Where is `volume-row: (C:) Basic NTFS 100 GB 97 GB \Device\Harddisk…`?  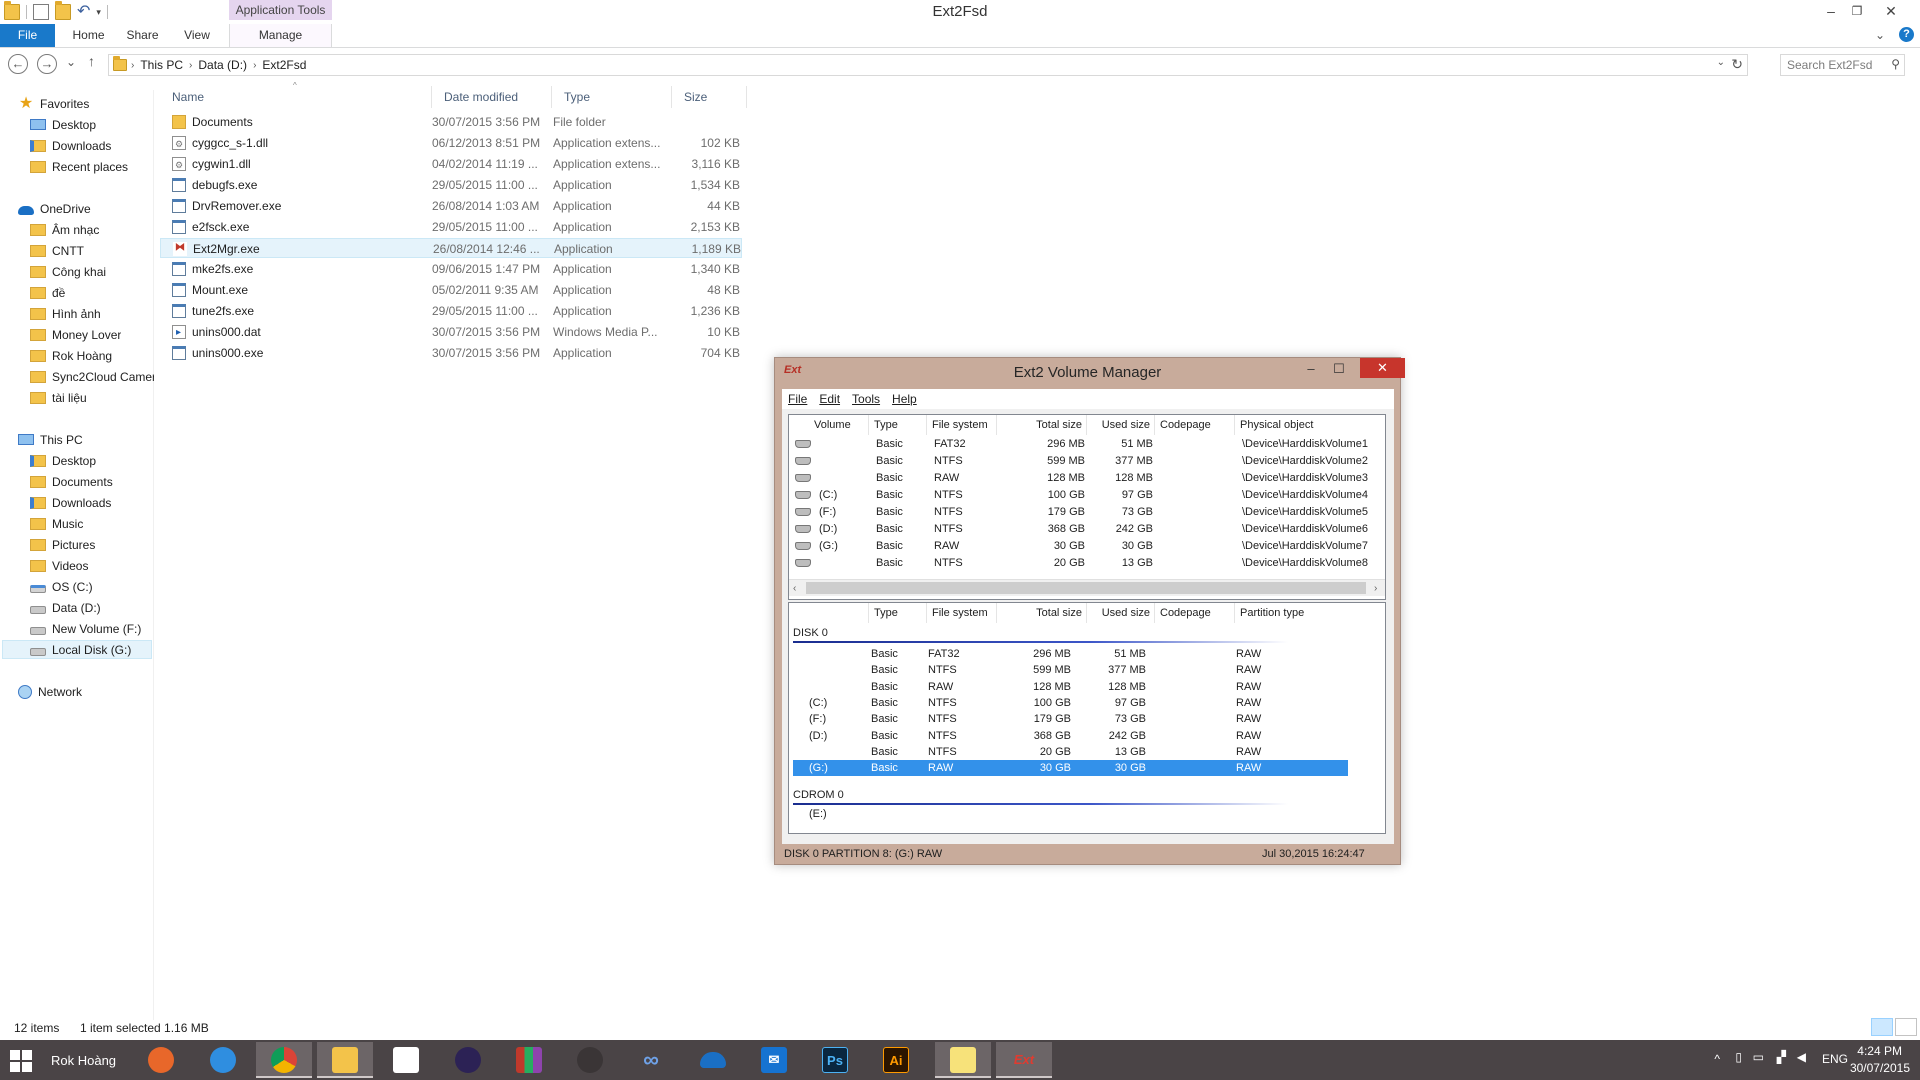 volume-row: (C:) Basic NTFS 100 GB 97 GB \Device\Harddisk… is located at coordinates (1087, 495).